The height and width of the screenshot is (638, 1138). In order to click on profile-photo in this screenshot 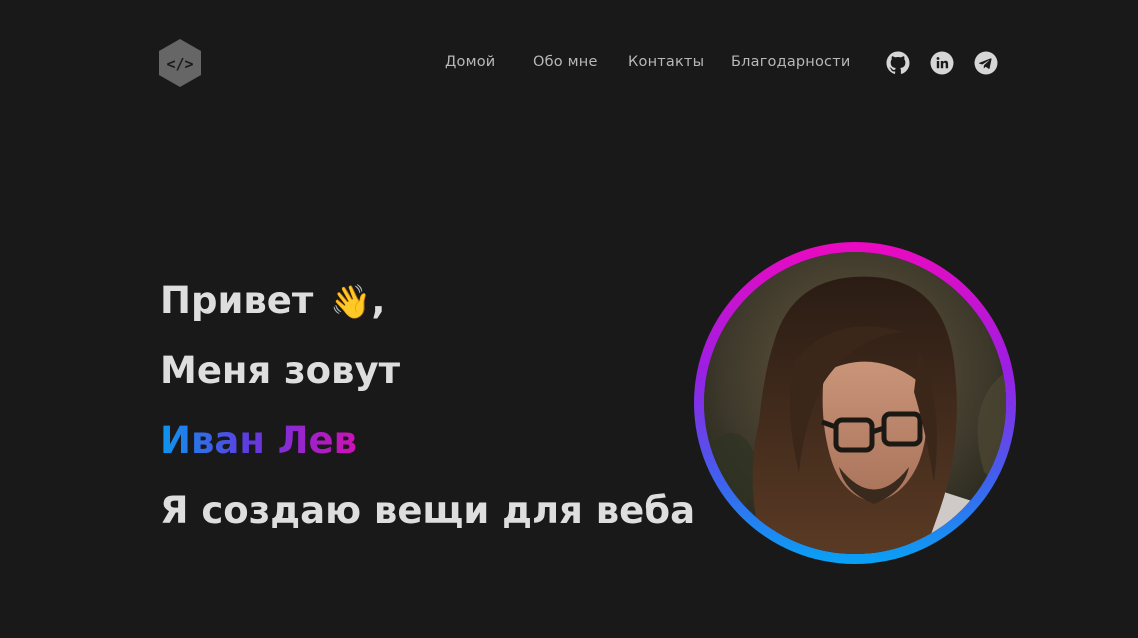, I will do `click(855, 403)`.